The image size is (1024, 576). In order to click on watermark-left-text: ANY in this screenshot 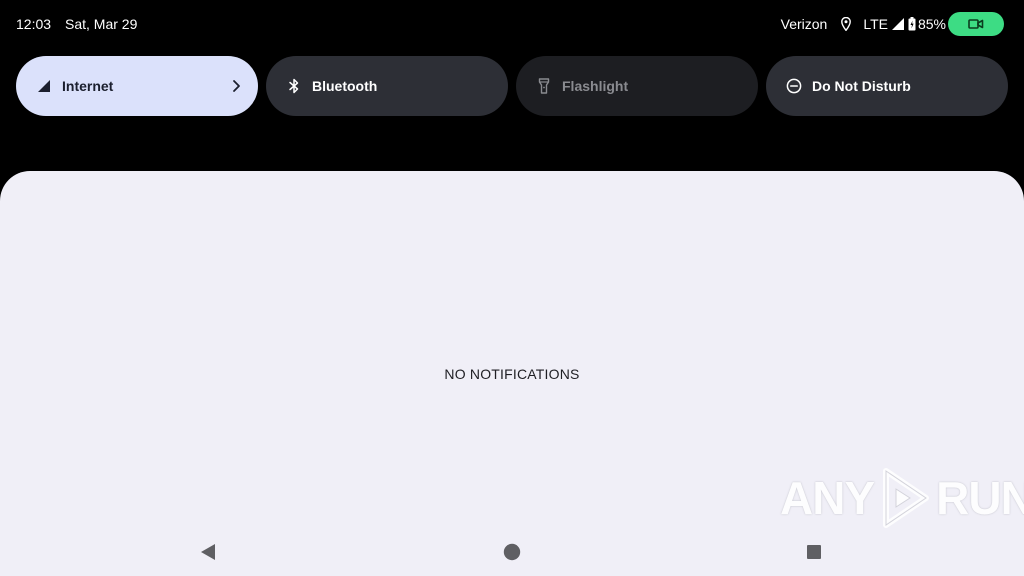, I will do `click(827, 498)`.